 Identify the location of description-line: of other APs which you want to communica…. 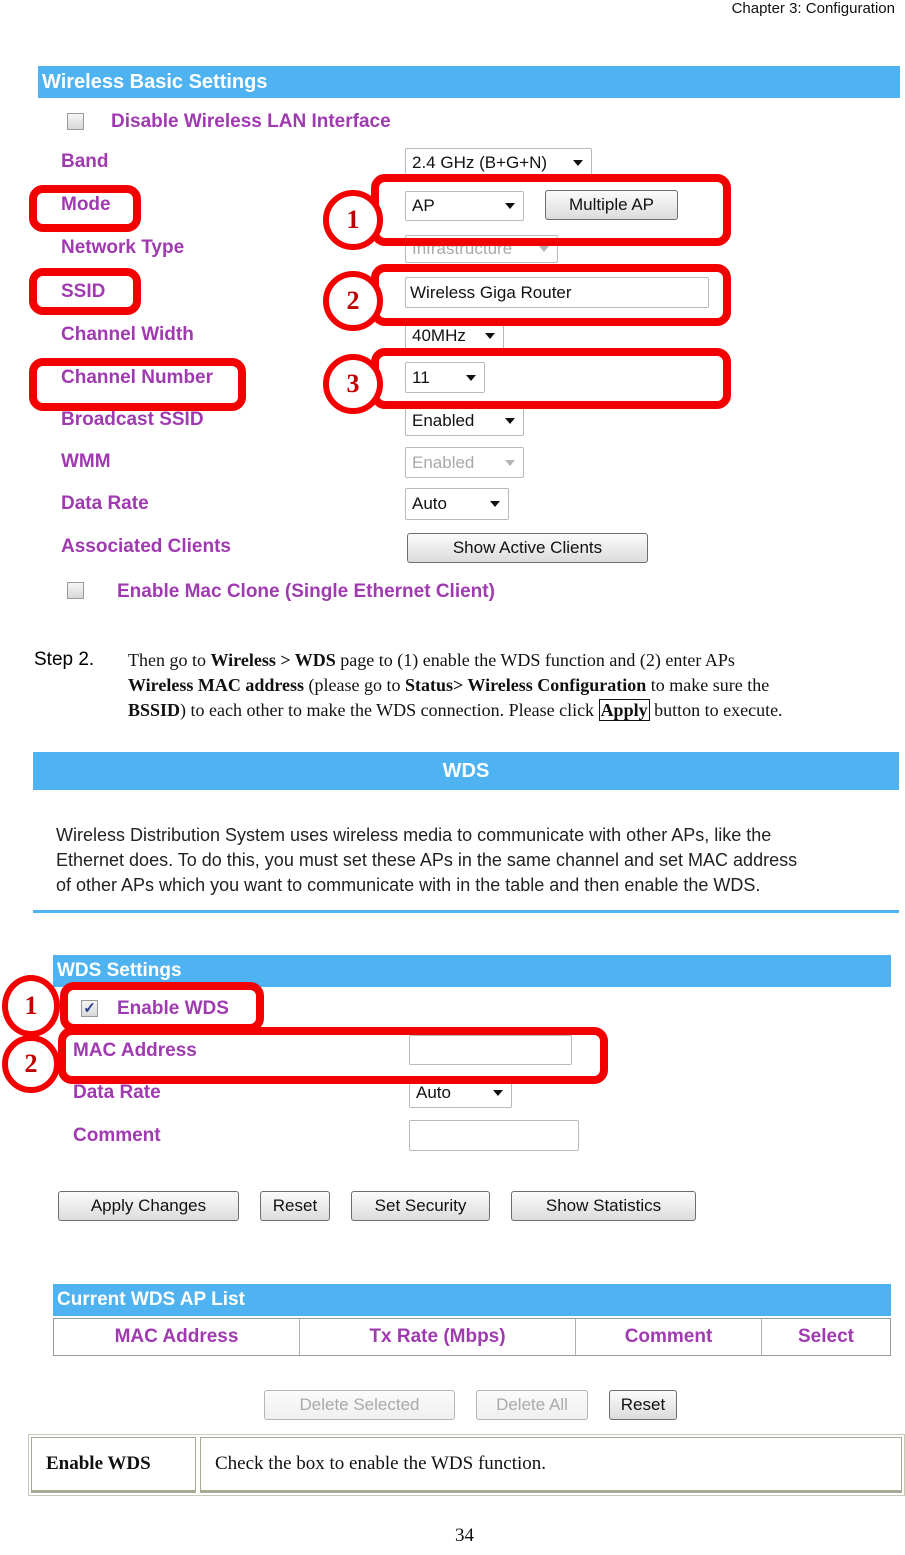
(408, 885).